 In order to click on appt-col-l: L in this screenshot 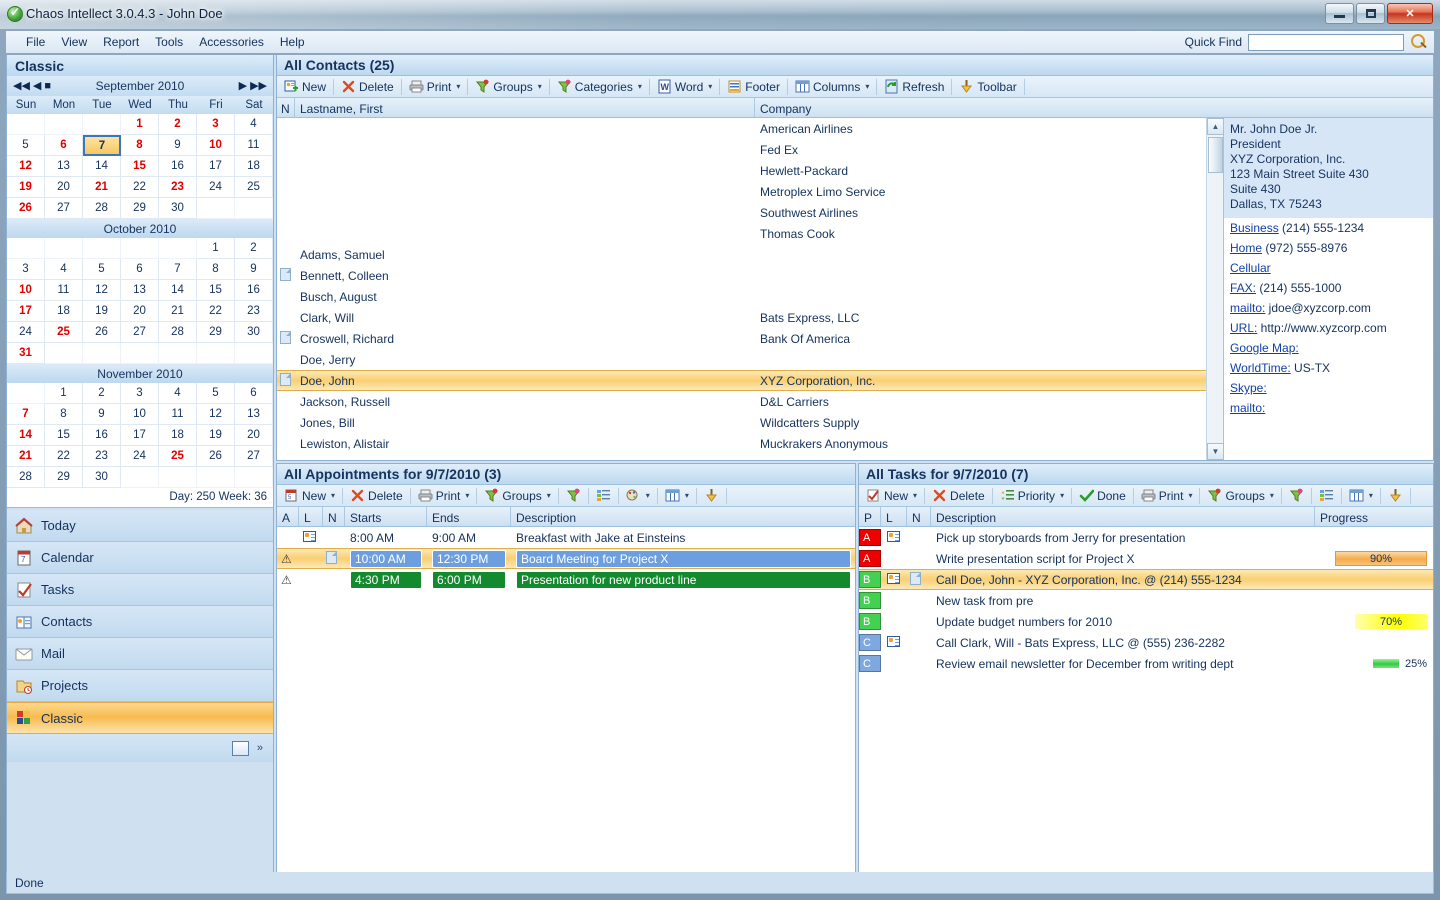, I will do `click(311, 516)`.